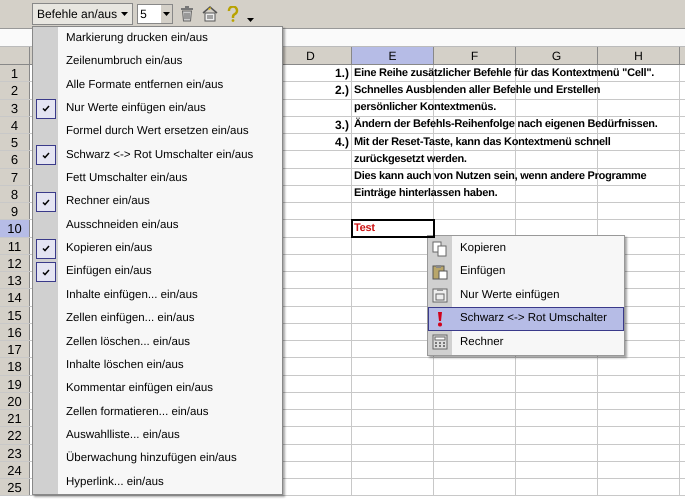  I want to click on row-header: 22, so click(15, 435).